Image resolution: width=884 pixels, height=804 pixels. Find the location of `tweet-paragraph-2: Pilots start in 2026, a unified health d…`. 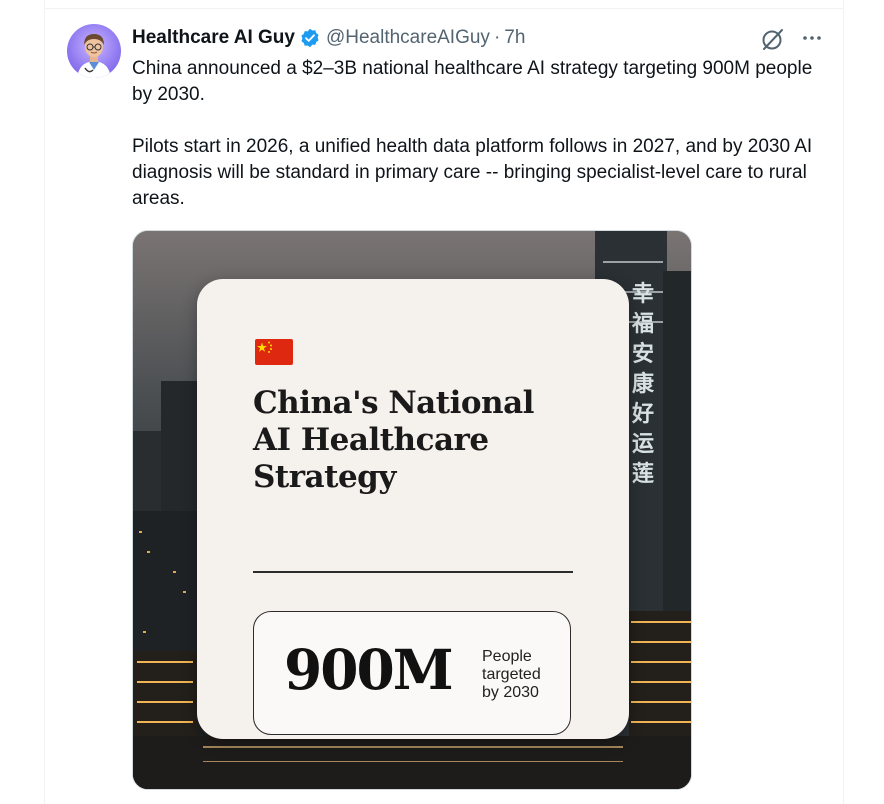

tweet-paragraph-2: Pilots start in 2026, a unified health d… is located at coordinates (472, 172).